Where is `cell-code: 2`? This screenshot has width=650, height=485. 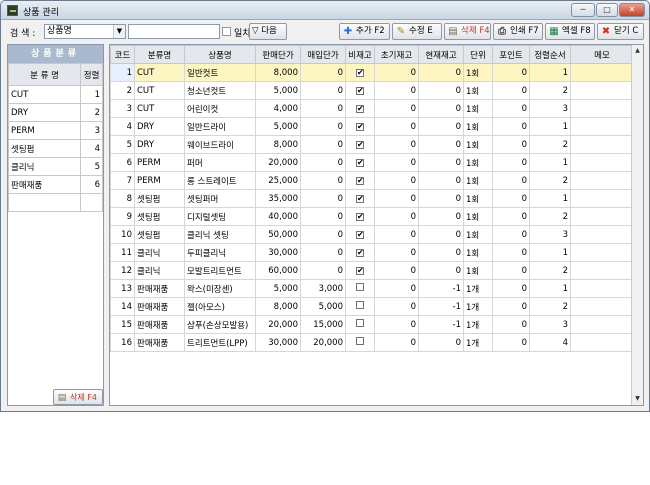 cell-code: 2 is located at coordinates (122, 90).